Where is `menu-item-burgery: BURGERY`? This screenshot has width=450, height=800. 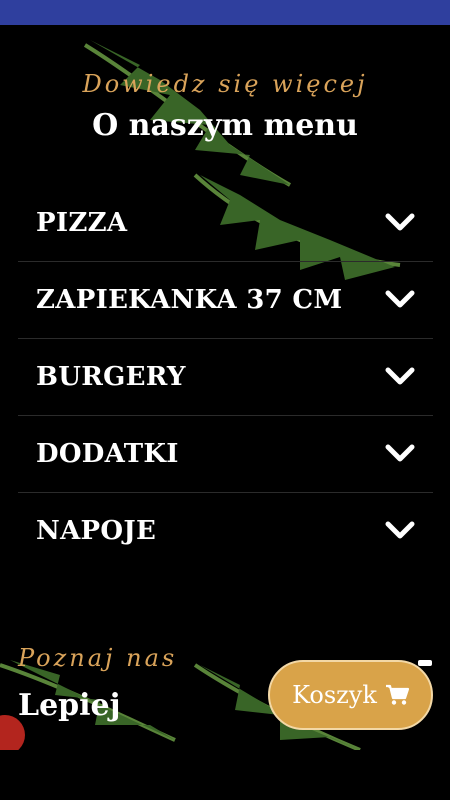
menu-item-burgery: BURGERY is located at coordinates (225, 377).